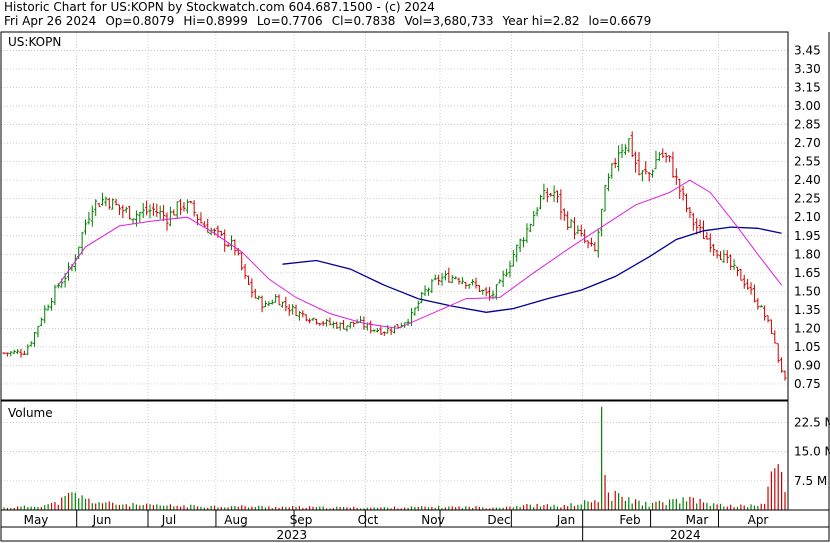 The height and width of the screenshot is (543, 830). Describe the element at coordinates (807, 217) in the screenshot. I see `price-tick-label: 2.10` at that location.